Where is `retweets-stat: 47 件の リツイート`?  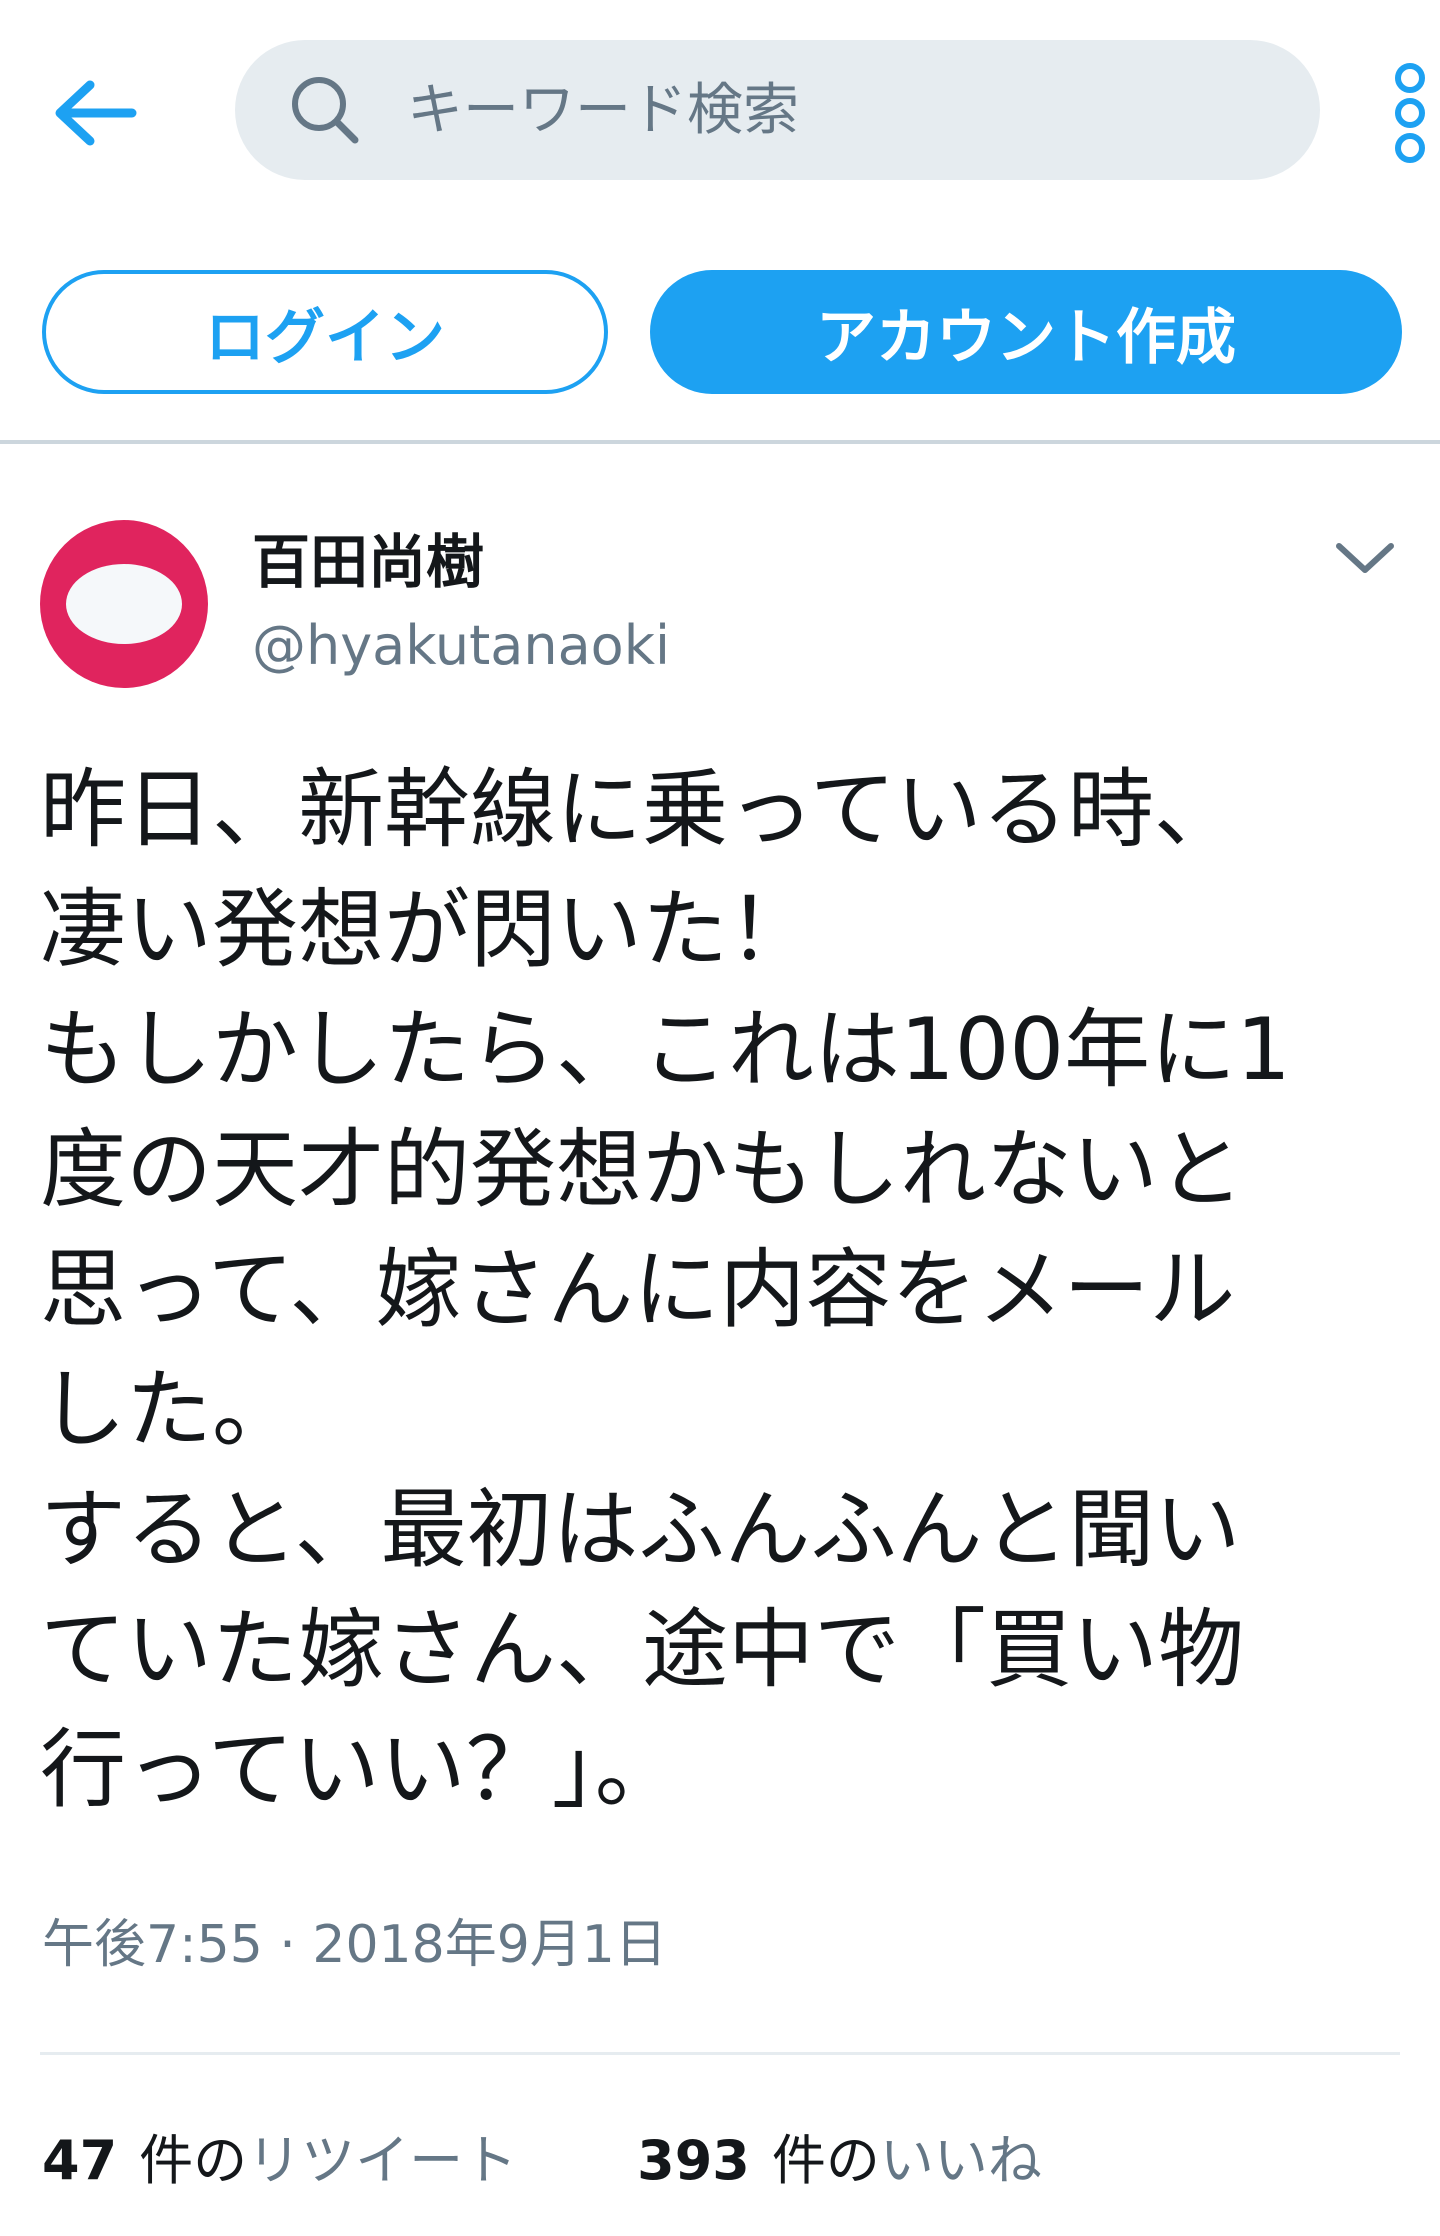 retweets-stat: 47 件の リツイート is located at coordinates (279, 2155).